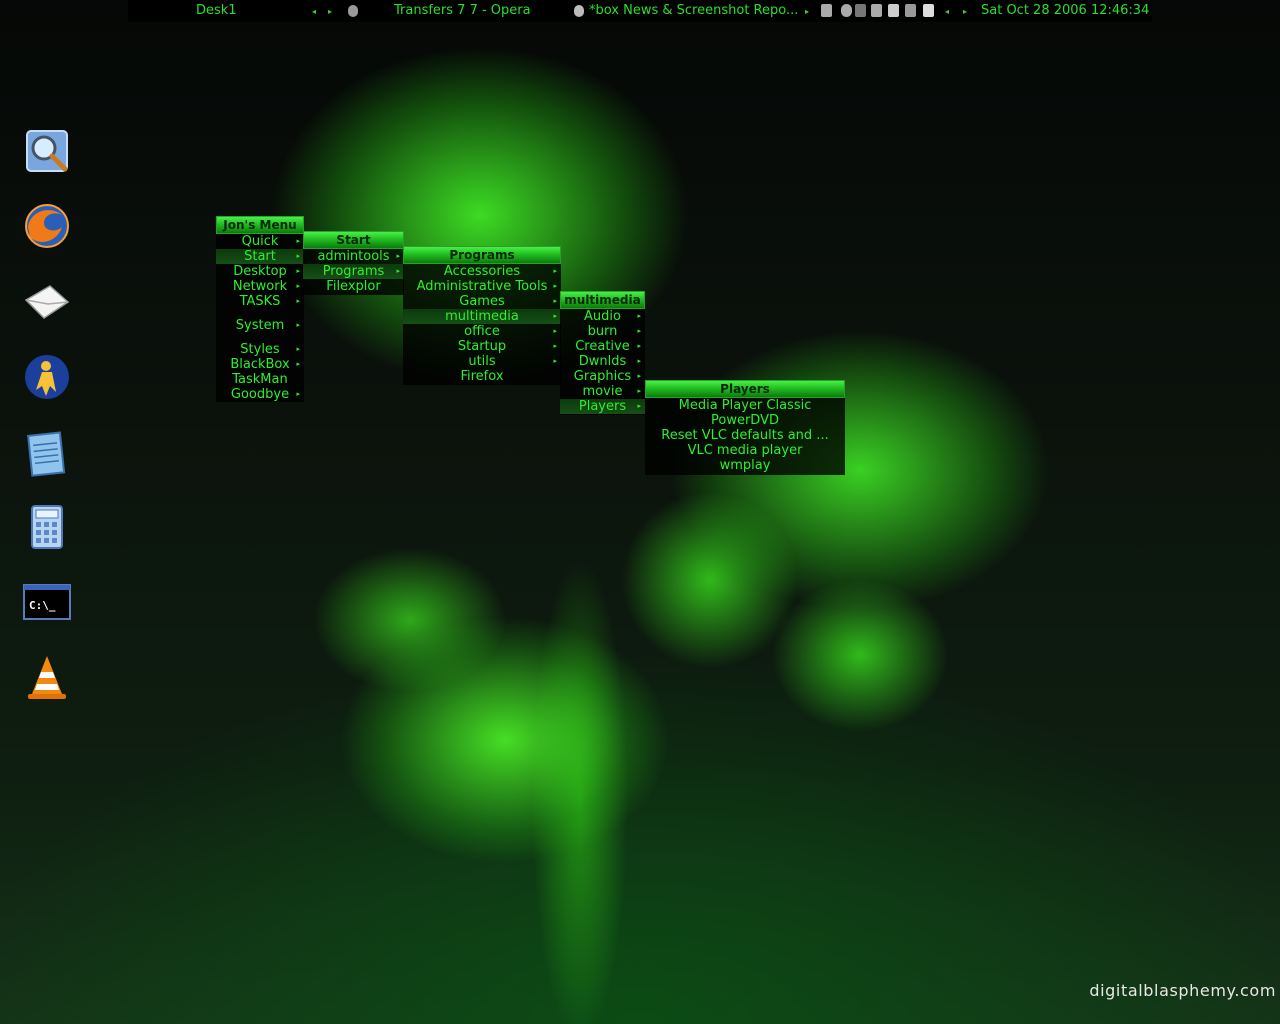  What do you see at coordinates (260, 301) in the screenshot?
I see `root-menu-item-tasks: TASKS ▸` at bounding box center [260, 301].